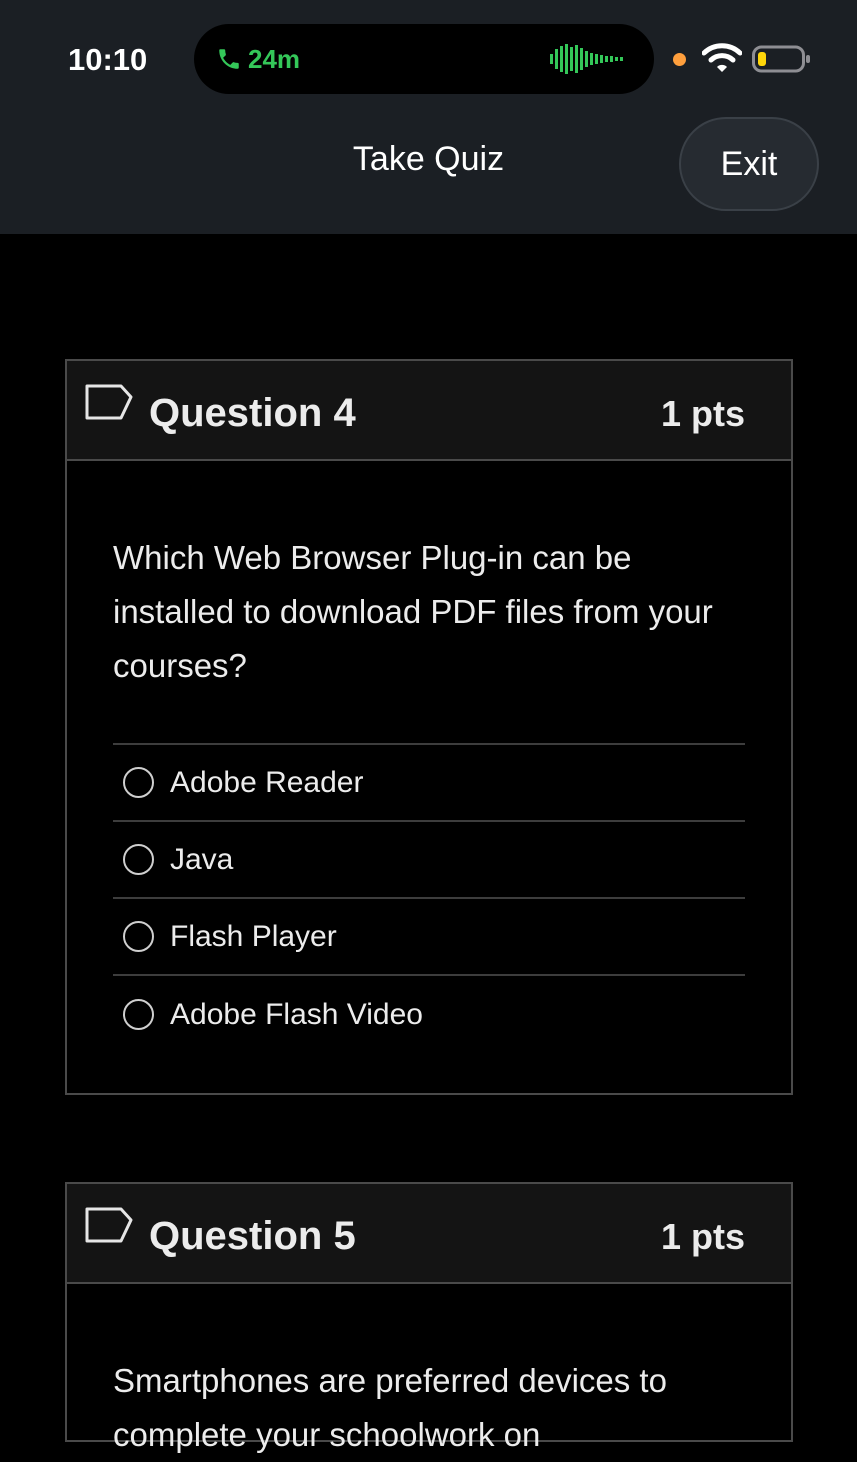  What do you see at coordinates (202, 859) in the screenshot?
I see `answer-label: Java` at bounding box center [202, 859].